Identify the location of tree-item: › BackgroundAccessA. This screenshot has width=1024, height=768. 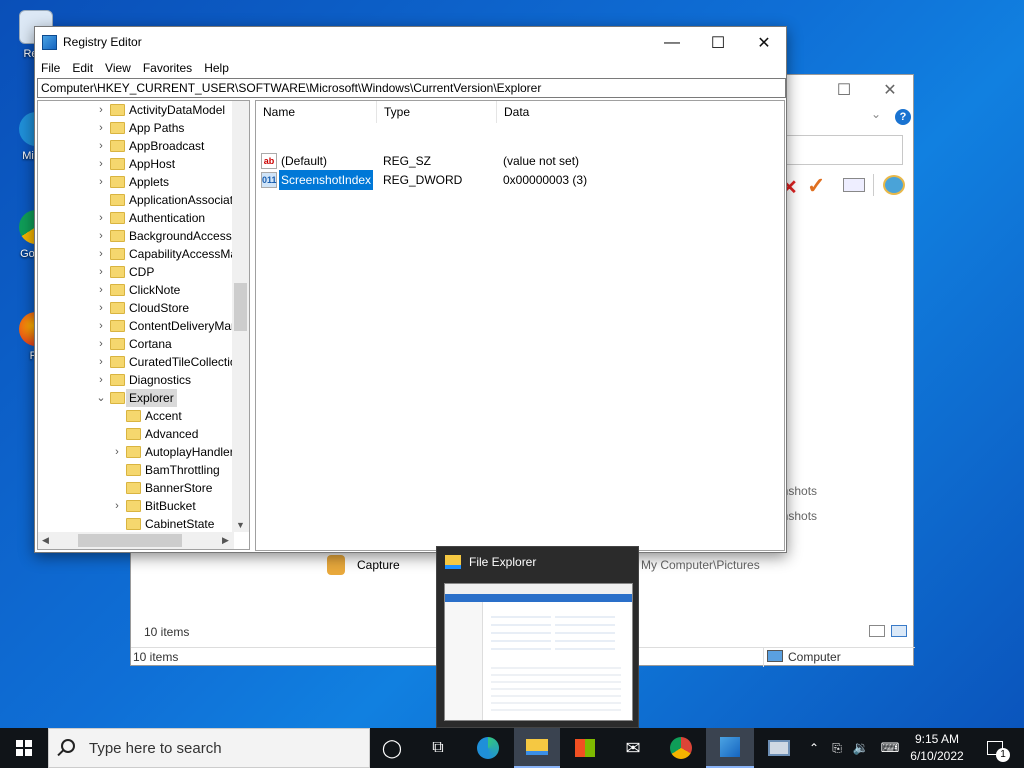
(139, 236).